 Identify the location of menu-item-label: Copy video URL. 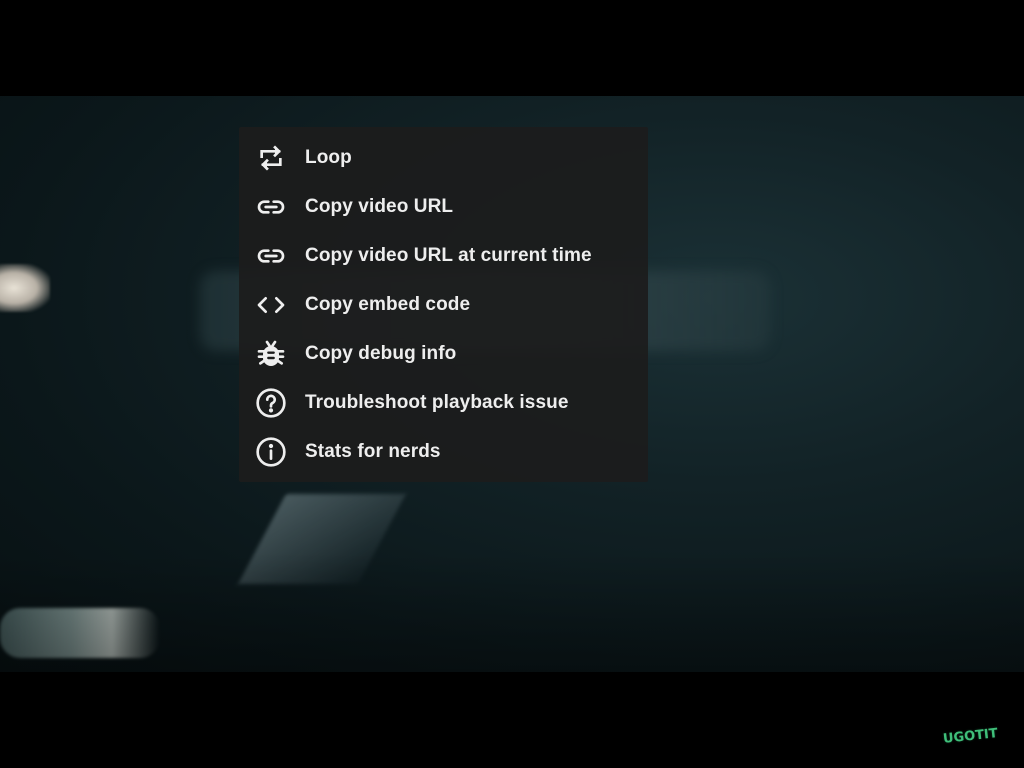
(379, 206).